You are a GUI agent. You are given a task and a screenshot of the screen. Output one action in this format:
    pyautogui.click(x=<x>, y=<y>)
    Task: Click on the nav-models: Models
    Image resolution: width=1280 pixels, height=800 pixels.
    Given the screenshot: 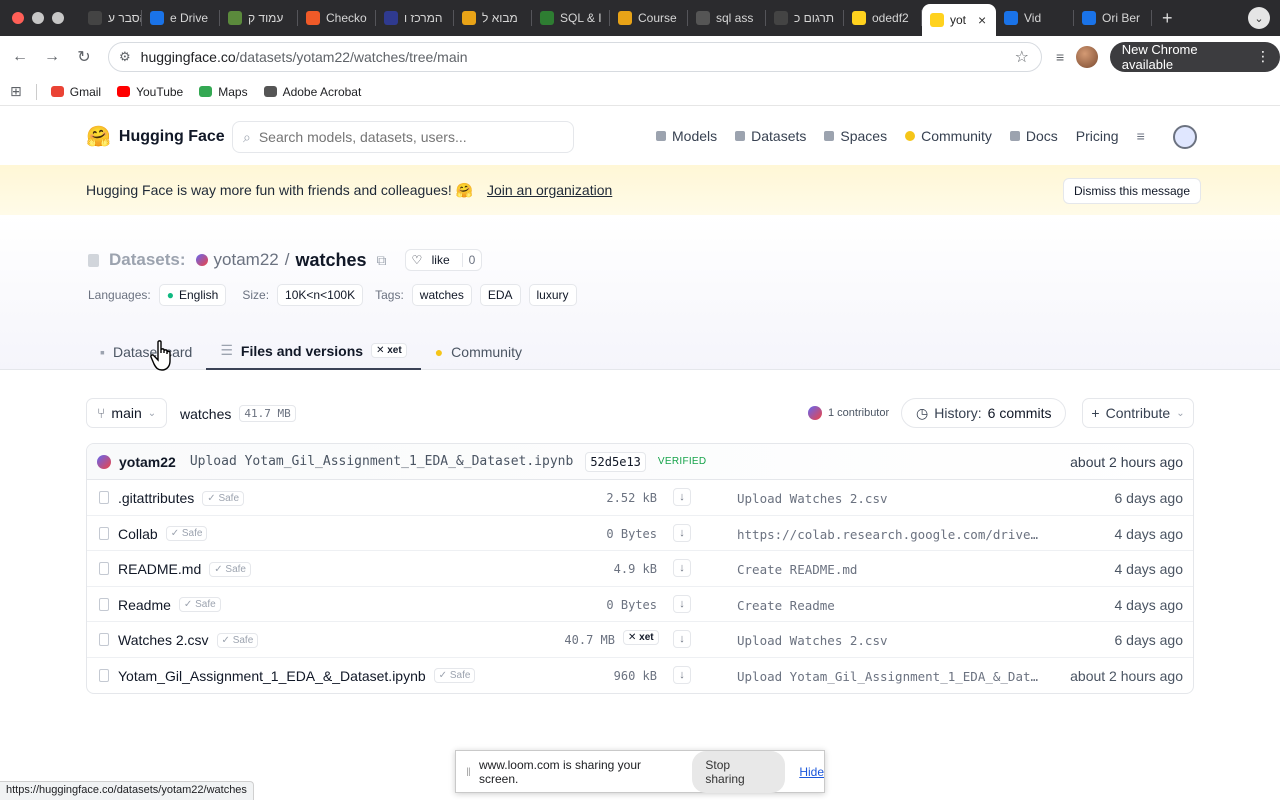 What is the action you would take?
    pyautogui.click(x=686, y=136)
    